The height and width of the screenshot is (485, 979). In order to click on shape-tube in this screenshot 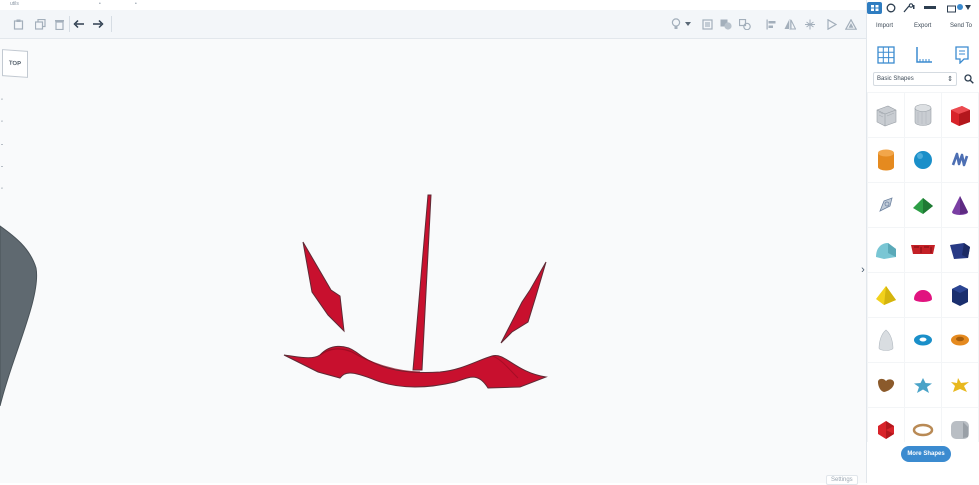, I will do `click(960, 340)`.